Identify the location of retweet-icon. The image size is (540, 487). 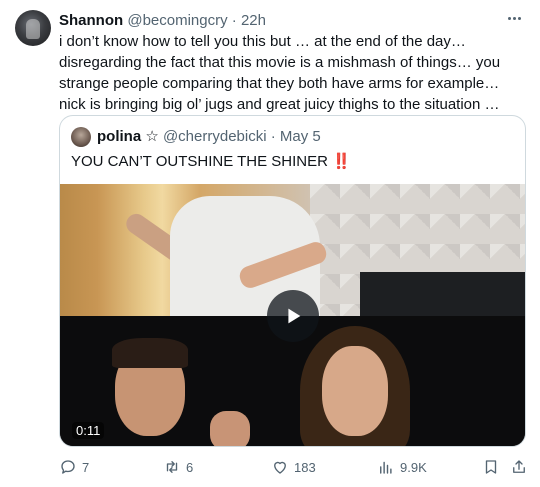
(172, 467).